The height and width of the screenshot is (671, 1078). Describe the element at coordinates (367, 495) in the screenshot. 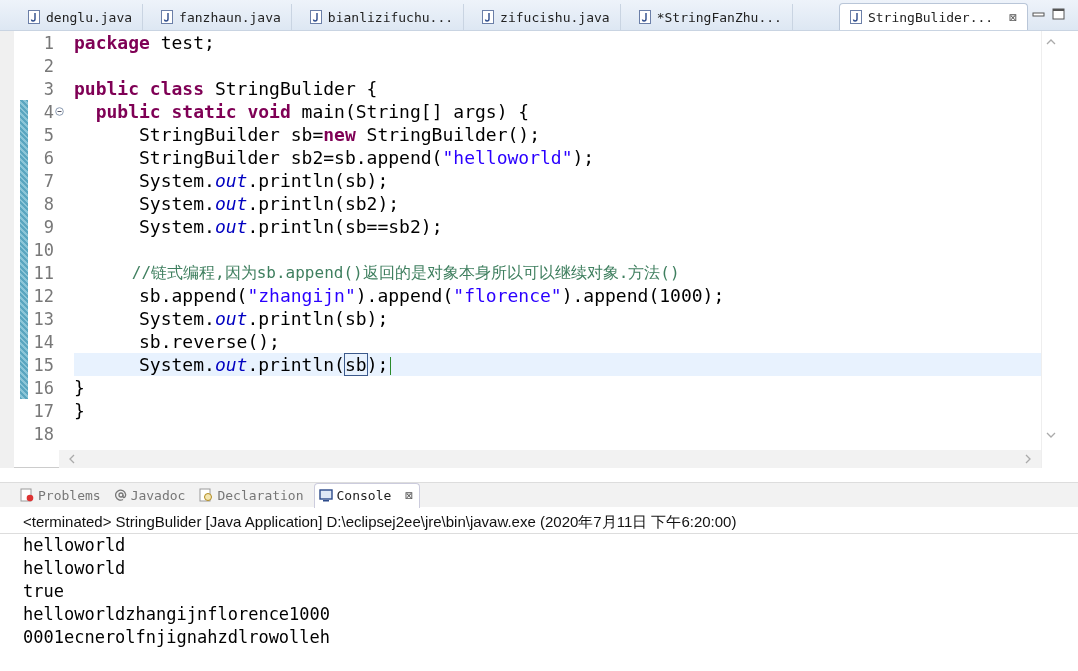

I see `view-tab: Console ⊠` at that location.